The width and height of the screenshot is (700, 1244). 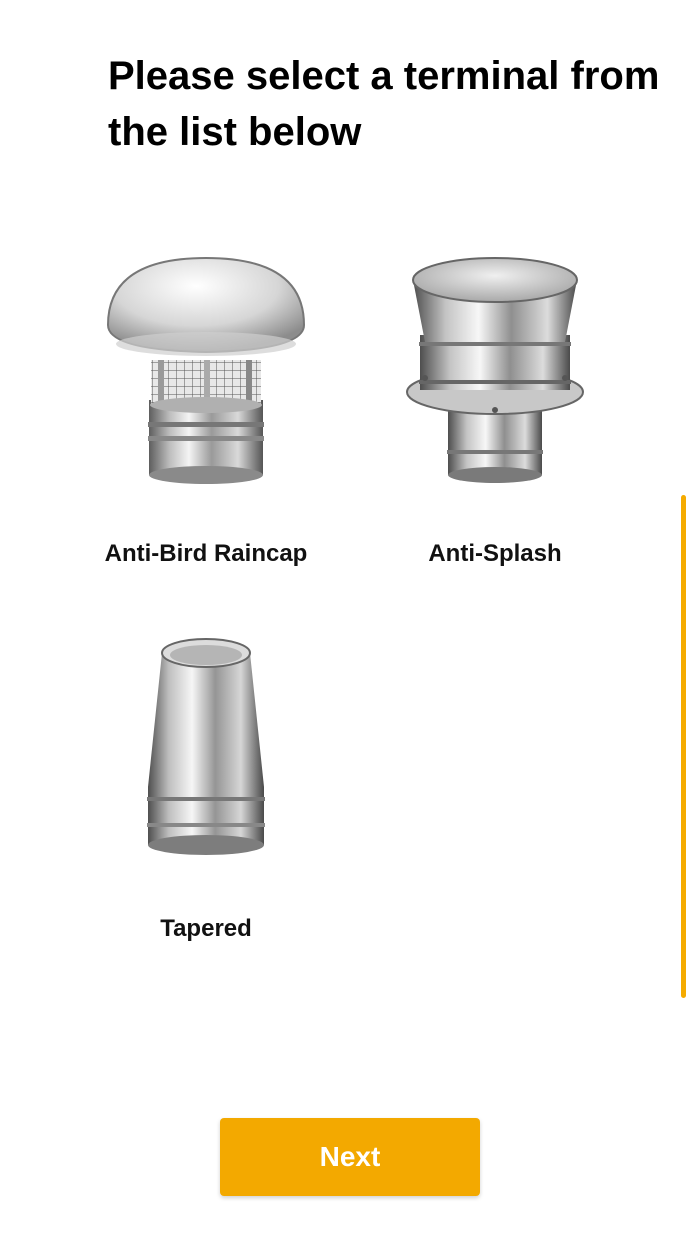 I want to click on terminal-option-tapered: Tapered, so click(x=206, y=790).